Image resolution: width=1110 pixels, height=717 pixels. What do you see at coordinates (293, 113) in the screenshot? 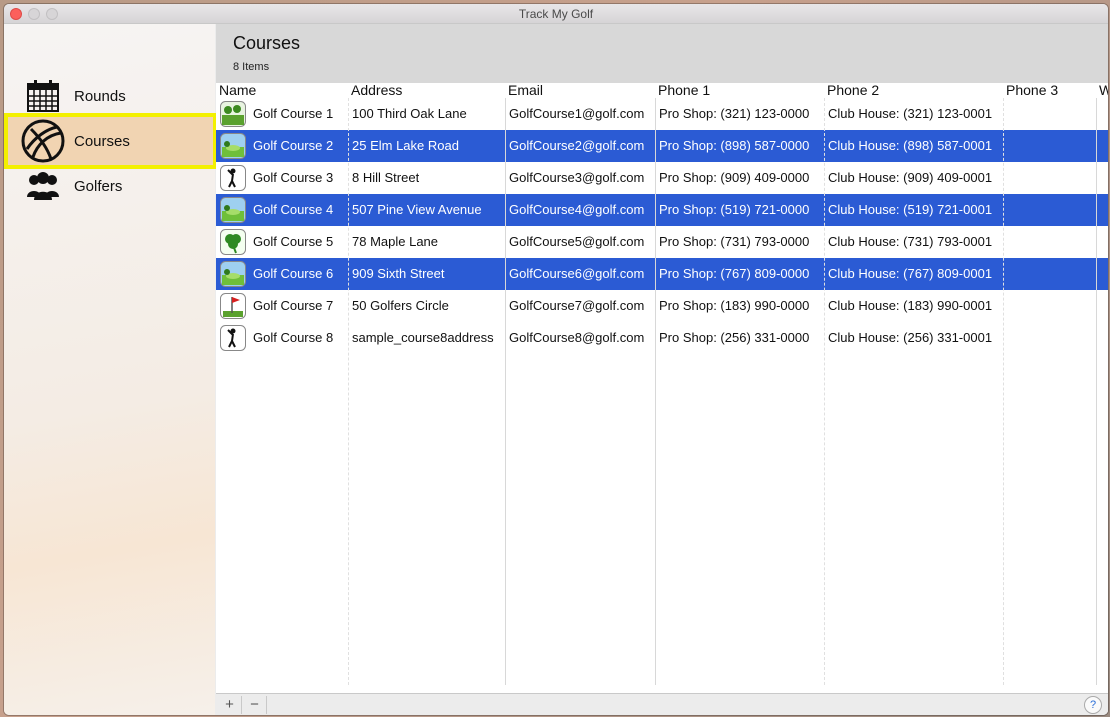
I see `cell-name: Golf Course 1` at bounding box center [293, 113].